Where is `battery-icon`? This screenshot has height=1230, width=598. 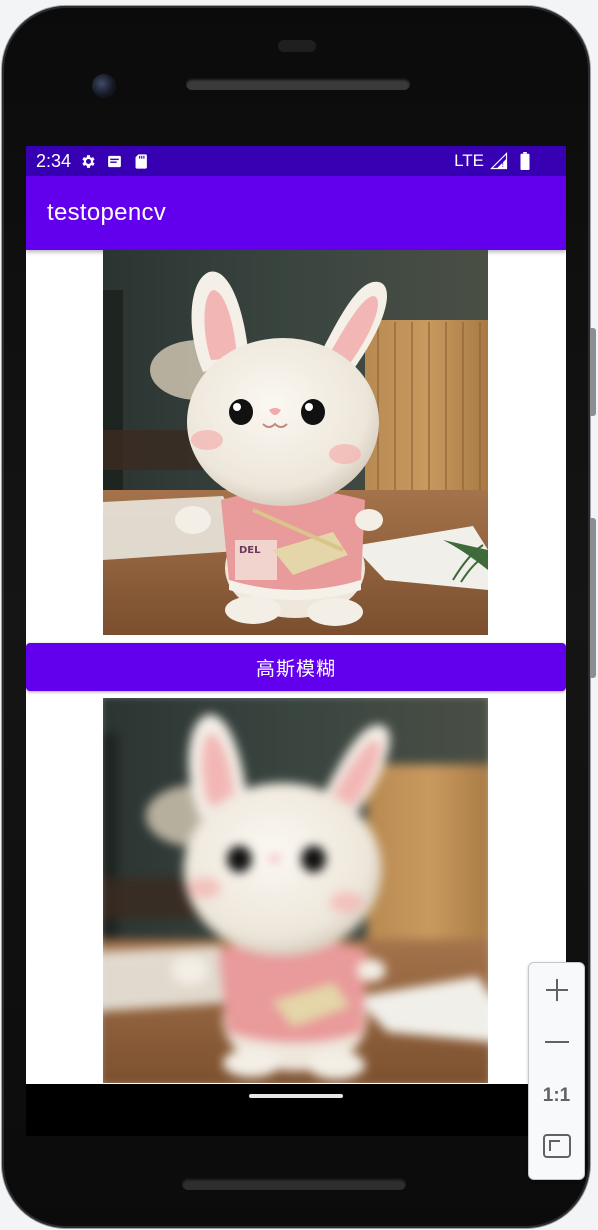 battery-icon is located at coordinates (525, 161).